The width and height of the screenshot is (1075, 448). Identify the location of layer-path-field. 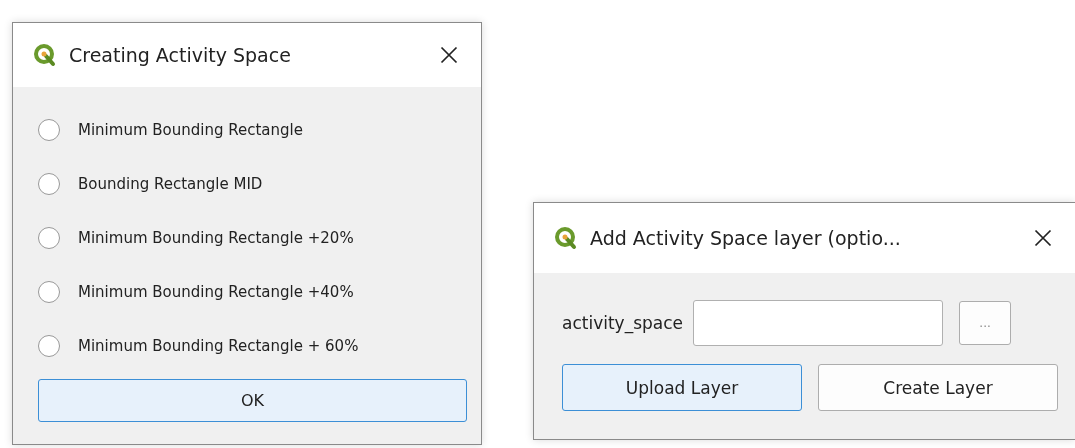
(818, 323).